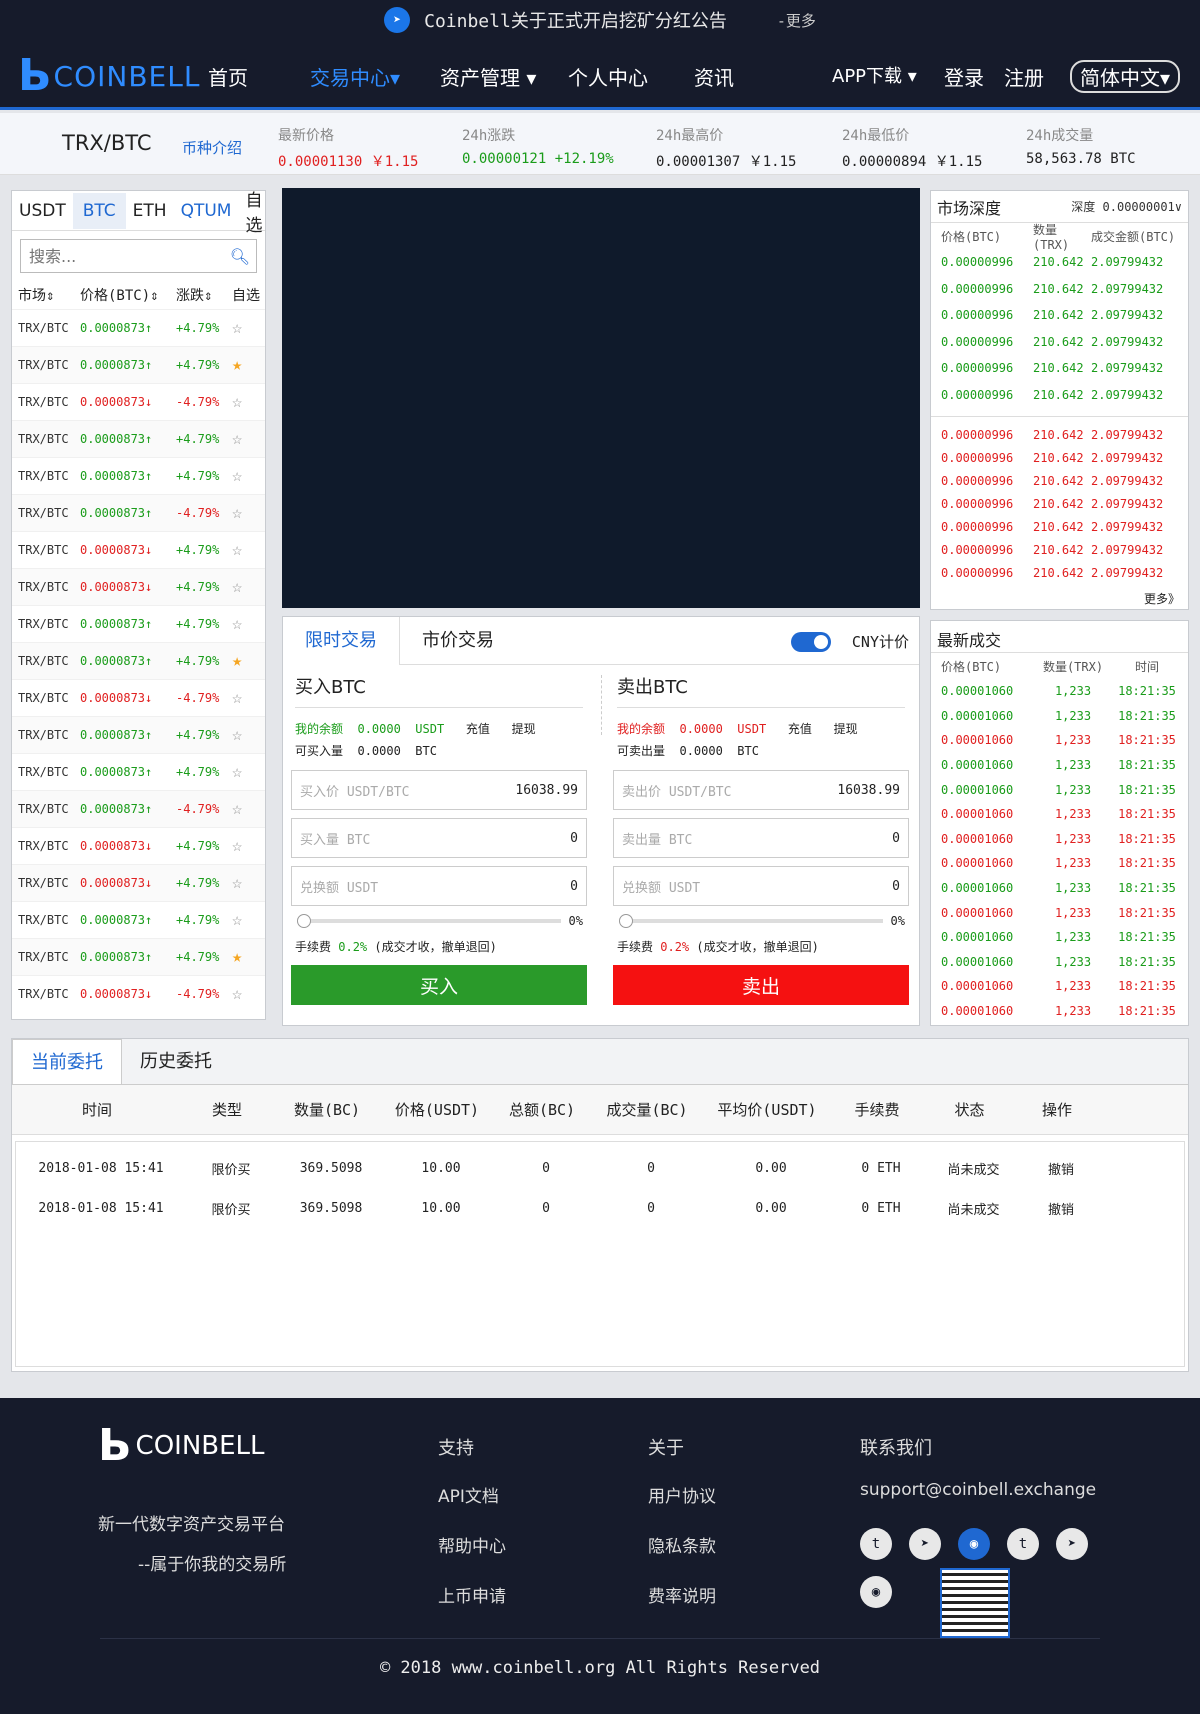 The image size is (1200, 1714). Describe the element at coordinates (341, 640) in the screenshot. I see `tab-limit-order: 限时交易` at that location.